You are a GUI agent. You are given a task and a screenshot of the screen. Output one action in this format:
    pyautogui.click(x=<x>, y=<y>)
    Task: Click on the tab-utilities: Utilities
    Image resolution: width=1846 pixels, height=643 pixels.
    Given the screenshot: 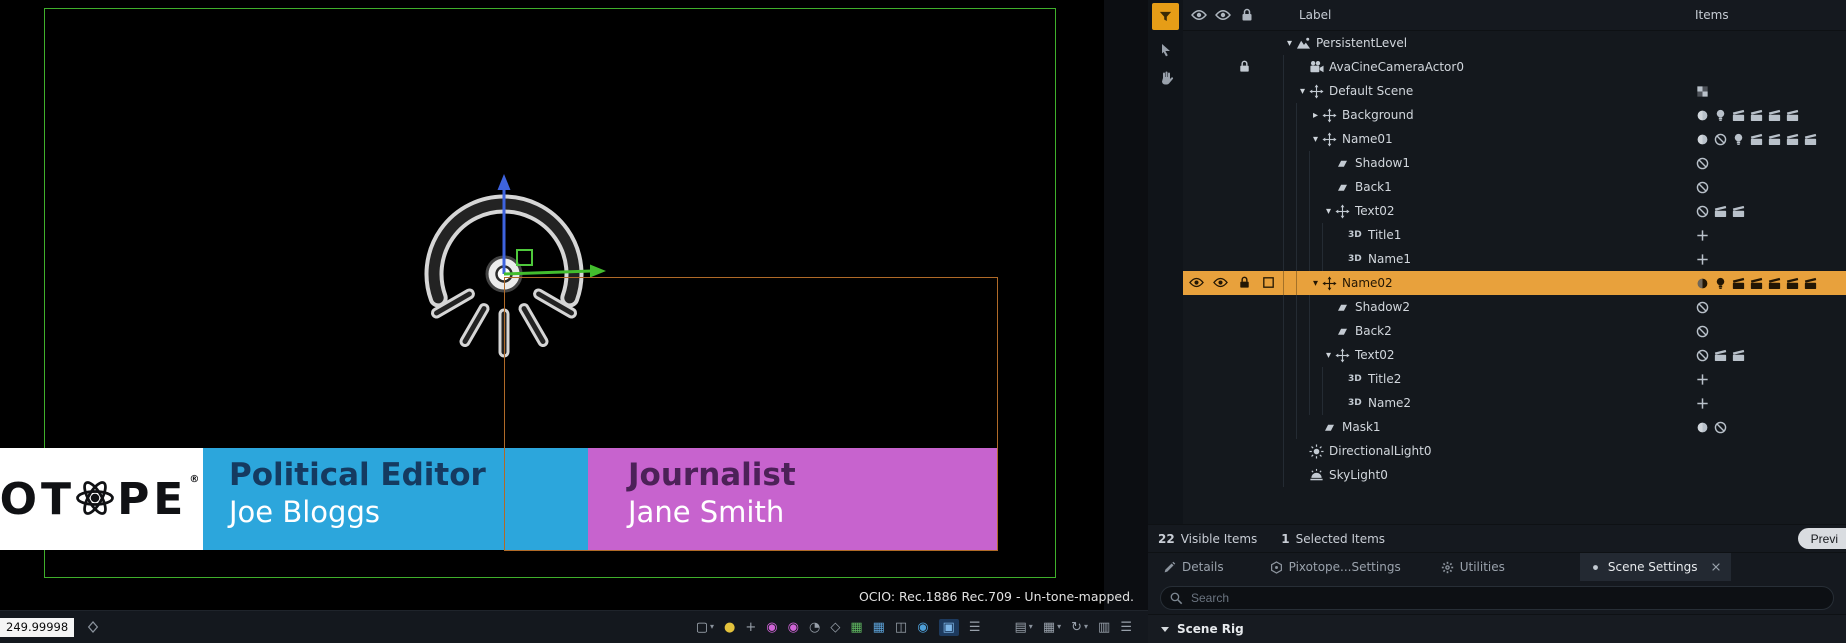 What is the action you would take?
    pyautogui.click(x=1473, y=567)
    